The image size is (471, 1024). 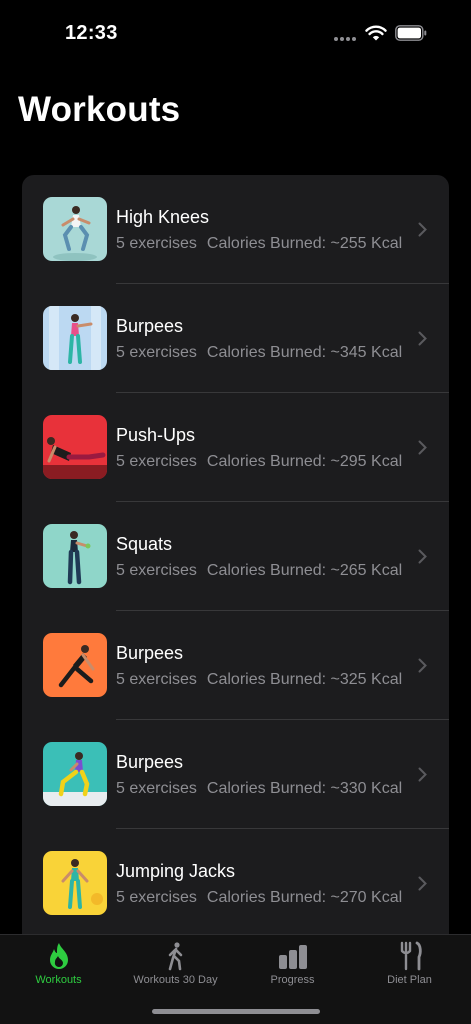 I want to click on workout-name: Squats, so click(x=144, y=544).